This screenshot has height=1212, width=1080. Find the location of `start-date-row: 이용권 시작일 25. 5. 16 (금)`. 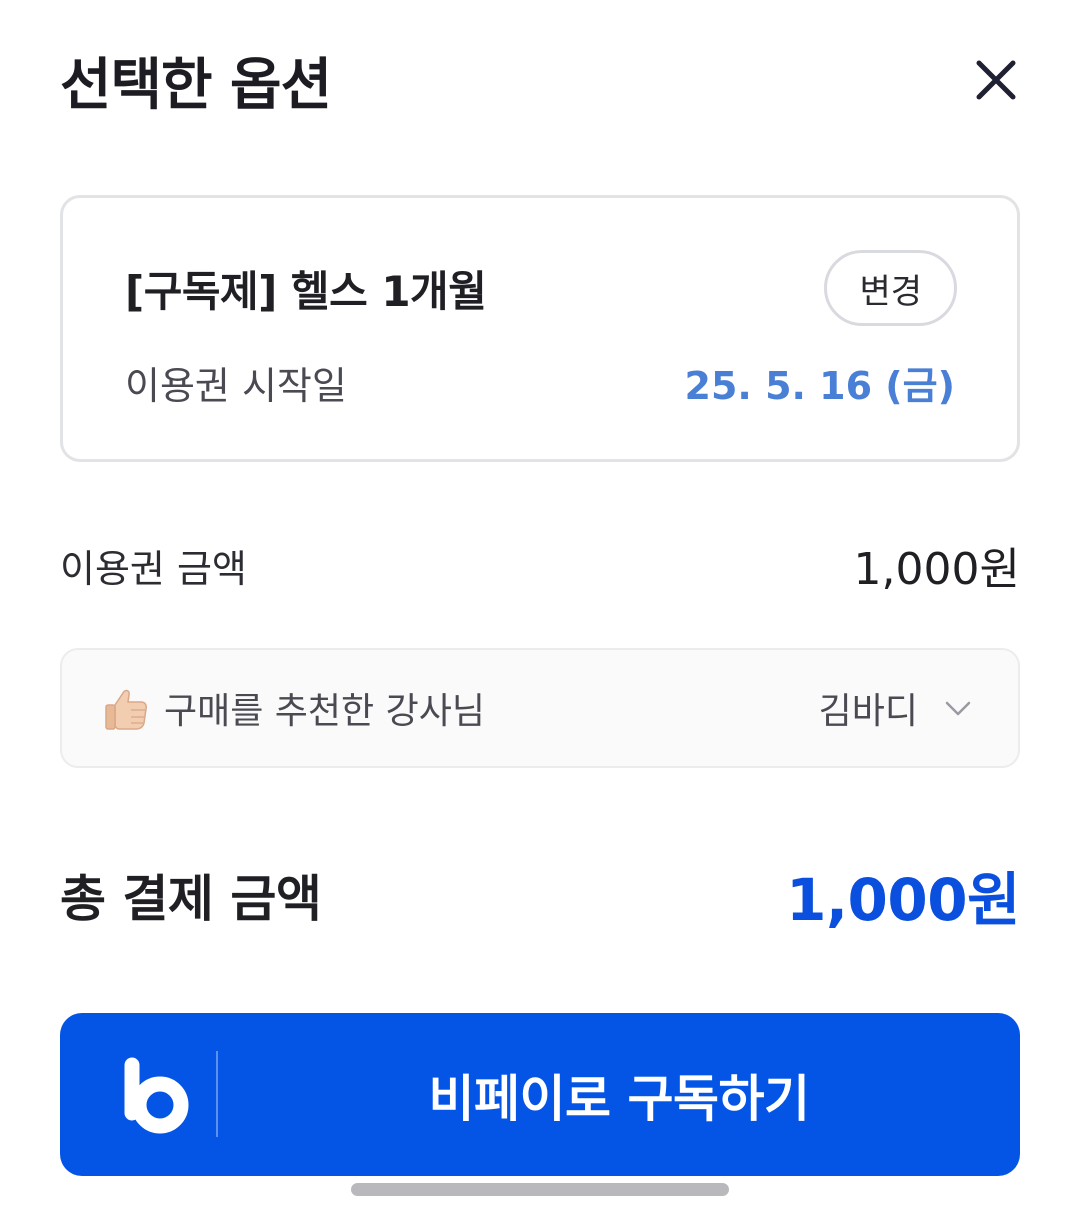

start-date-row: 이용권 시작일 25. 5. 16 (금) is located at coordinates (540, 382).